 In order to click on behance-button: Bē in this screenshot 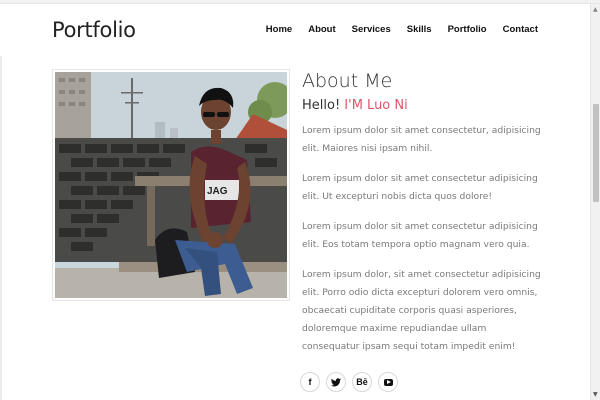, I will do `click(362, 382)`.